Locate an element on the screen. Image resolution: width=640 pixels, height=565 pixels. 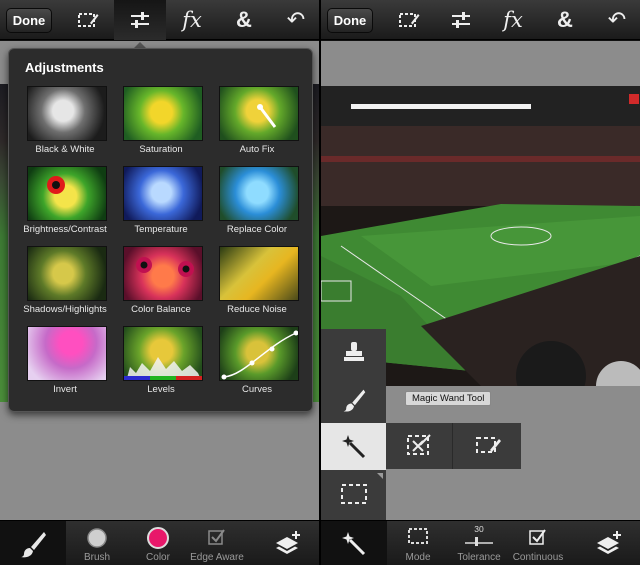
selection-tools-column is located at coordinates (353, 424).